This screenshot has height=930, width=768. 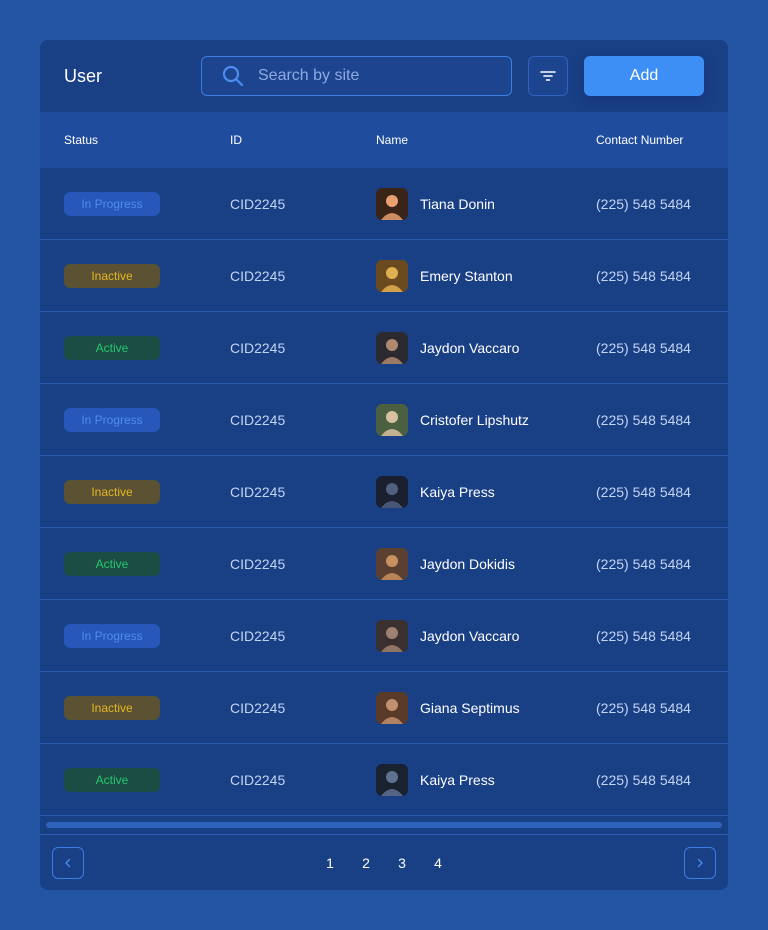 What do you see at coordinates (83, 75) in the screenshot?
I see `page-title: User` at bounding box center [83, 75].